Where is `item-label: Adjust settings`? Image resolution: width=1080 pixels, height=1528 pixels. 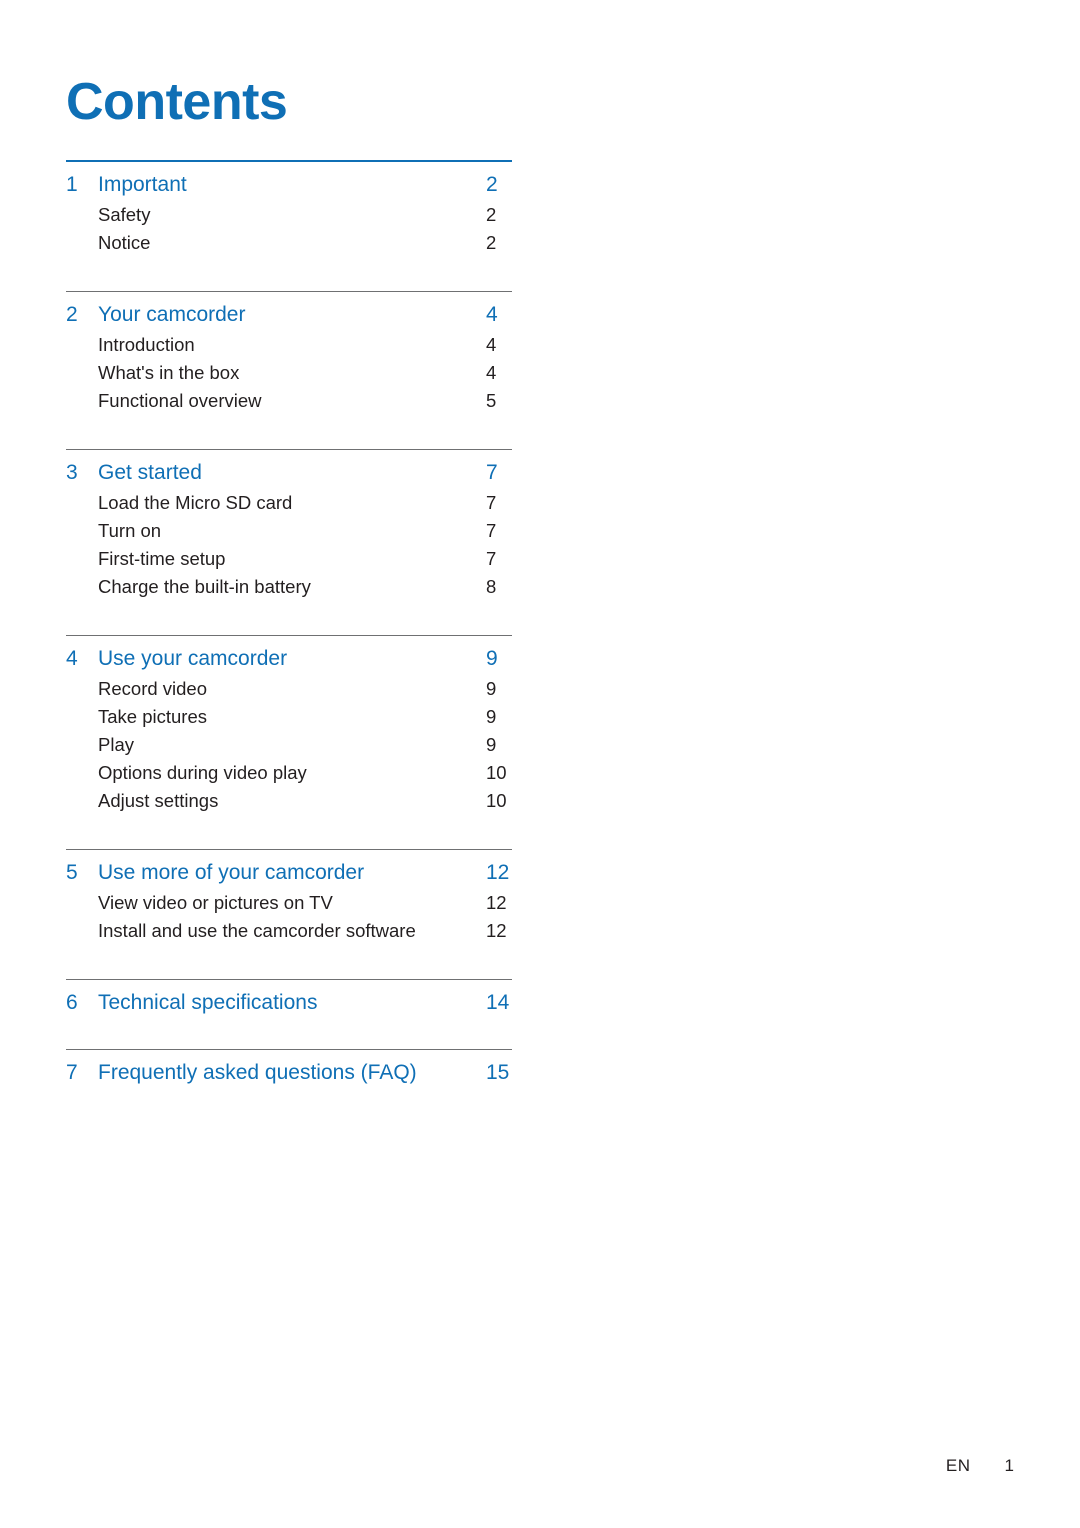 item-label: Adjust settings is located at coordinates (158, 800).